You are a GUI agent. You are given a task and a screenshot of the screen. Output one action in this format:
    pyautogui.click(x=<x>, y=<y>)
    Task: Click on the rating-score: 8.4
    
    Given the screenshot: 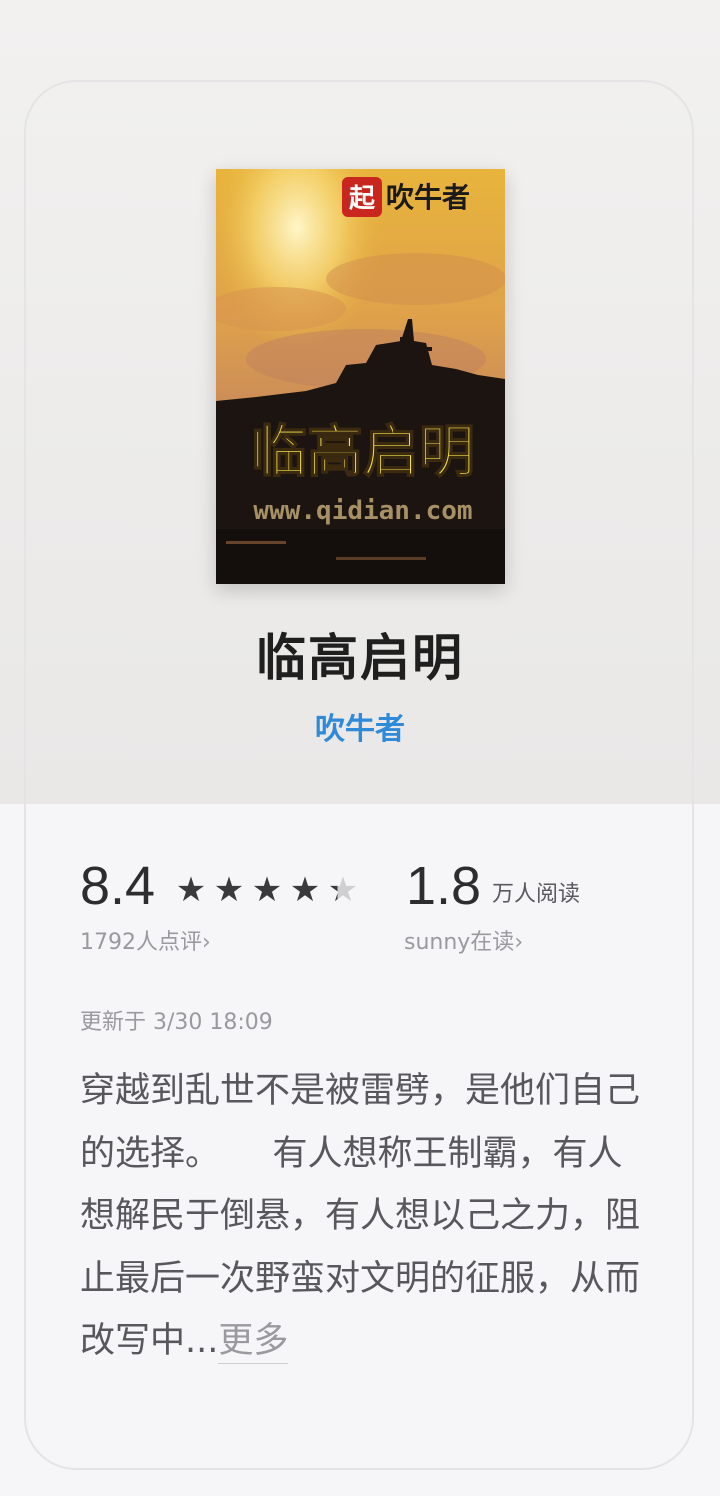 What is the action you would take?
    pyautogui.click(x=118, y=886)
    